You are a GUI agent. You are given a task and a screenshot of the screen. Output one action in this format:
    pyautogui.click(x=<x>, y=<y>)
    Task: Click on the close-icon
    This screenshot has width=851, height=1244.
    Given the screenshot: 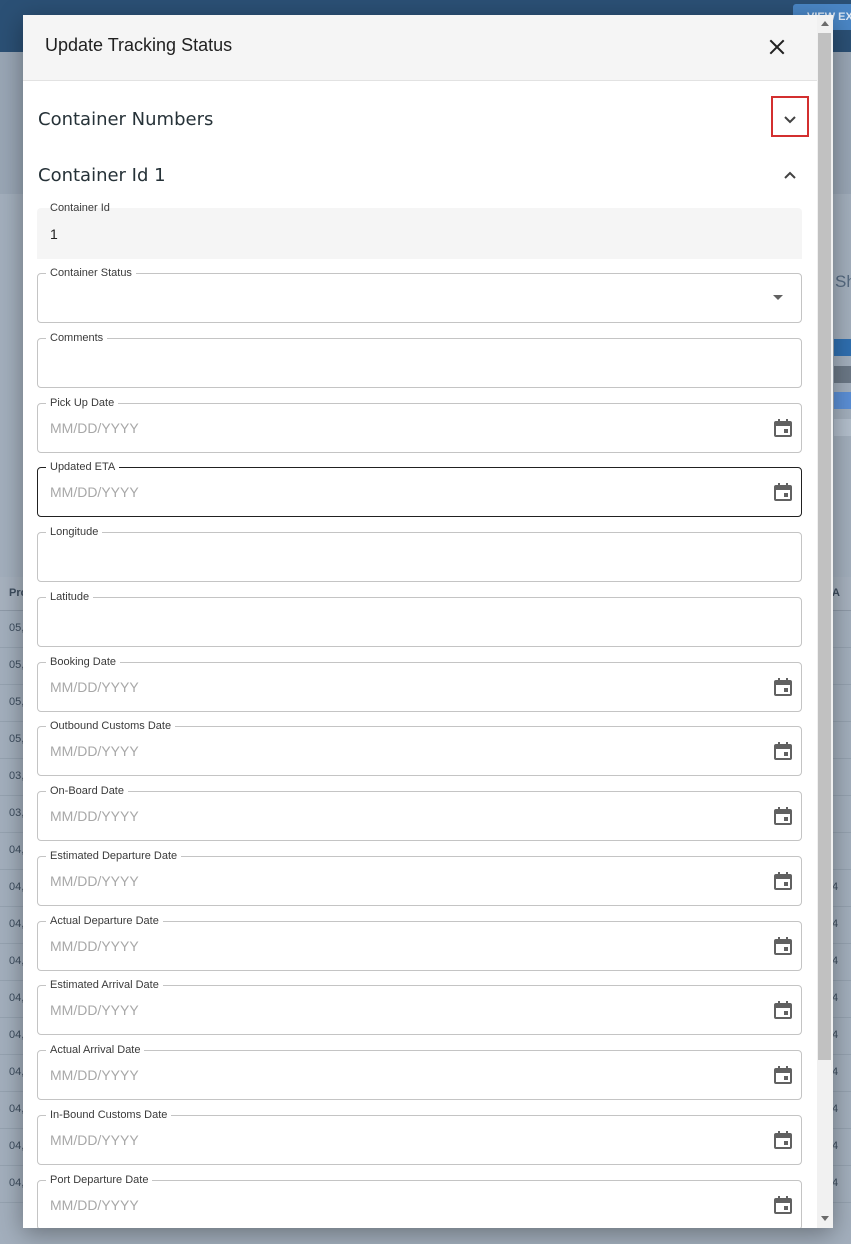 What is the action you would take?
    pyautogui.click(x=777, y=47)
    